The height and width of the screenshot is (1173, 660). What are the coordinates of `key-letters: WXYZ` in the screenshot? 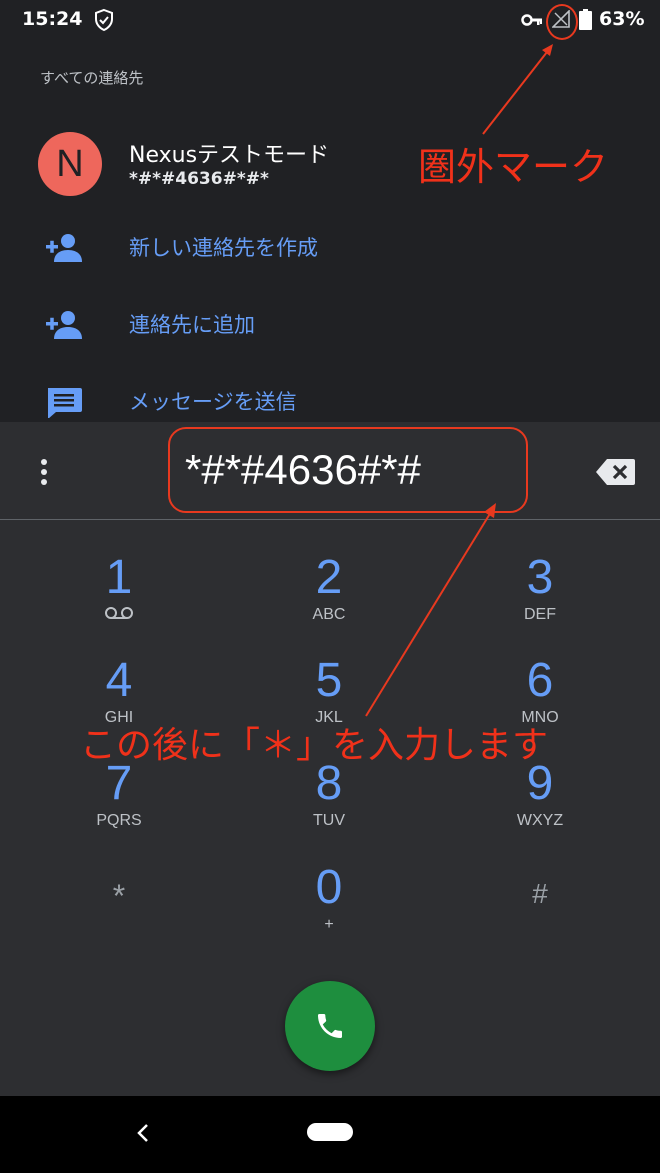 It's located at (540, 820).